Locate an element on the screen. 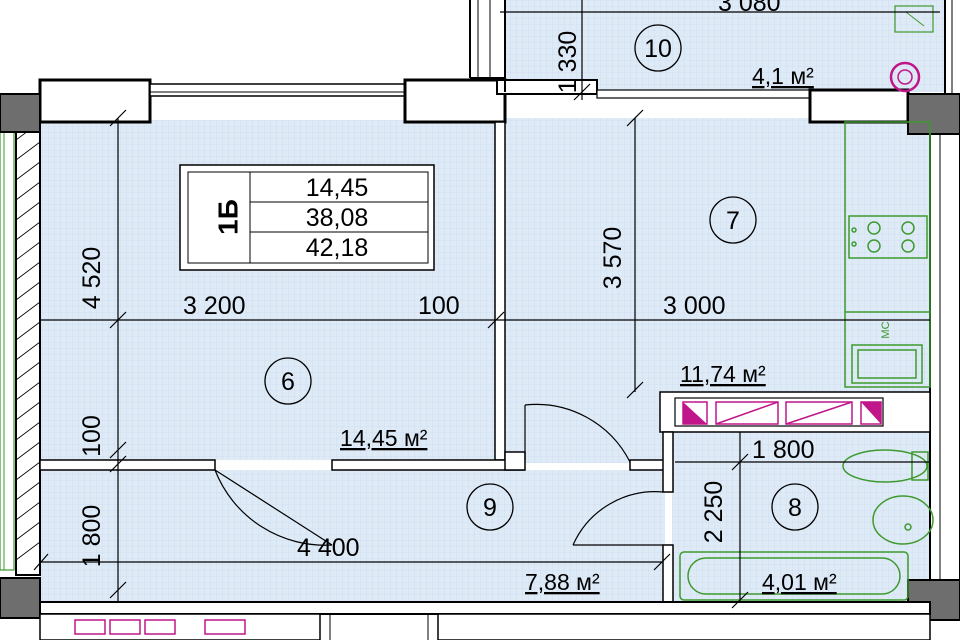  apartment-area-table: 1Б 14,45 38,08 42,18 is located at coordinates (307, 217).